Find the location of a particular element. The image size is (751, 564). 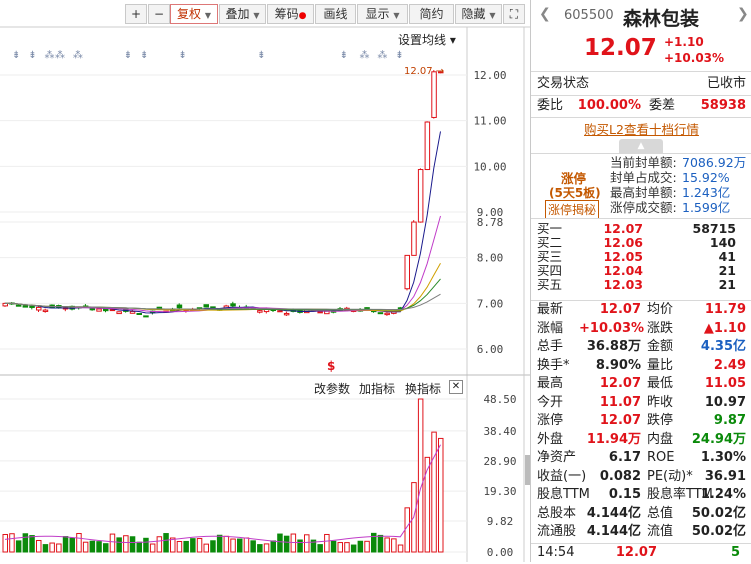

stat-value: 0.082 is located at coordinates (620, 476).